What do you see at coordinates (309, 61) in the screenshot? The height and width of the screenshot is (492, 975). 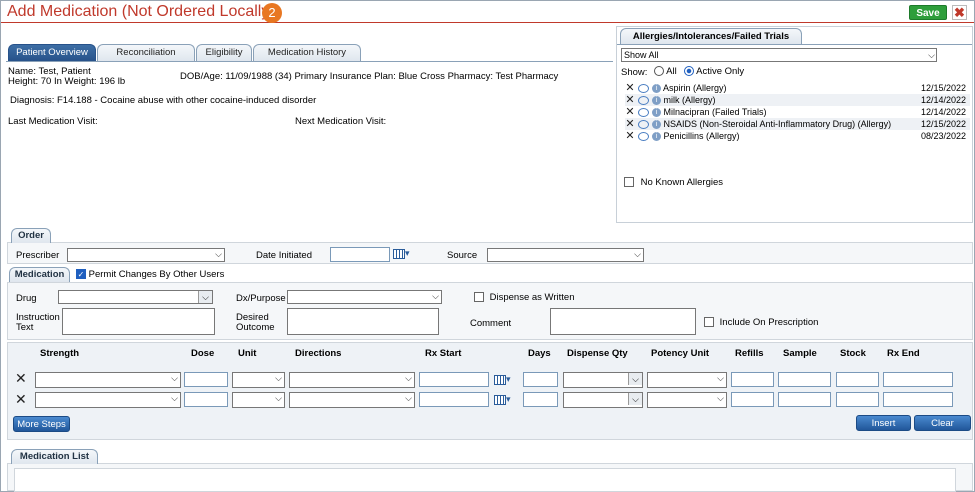 I see `tab-underline` at bounding box center [309, 61].